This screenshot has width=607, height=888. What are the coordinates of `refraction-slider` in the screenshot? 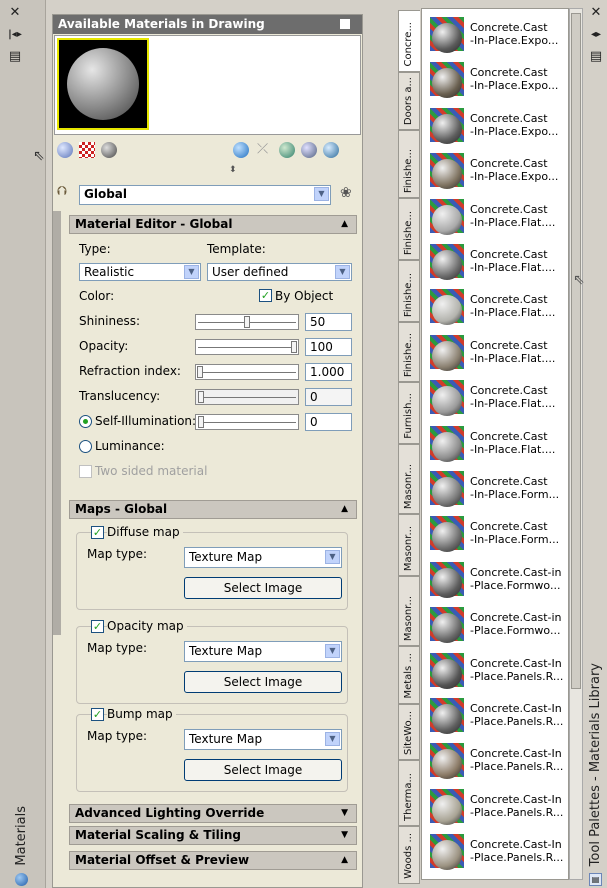 It's located at (247, 372).